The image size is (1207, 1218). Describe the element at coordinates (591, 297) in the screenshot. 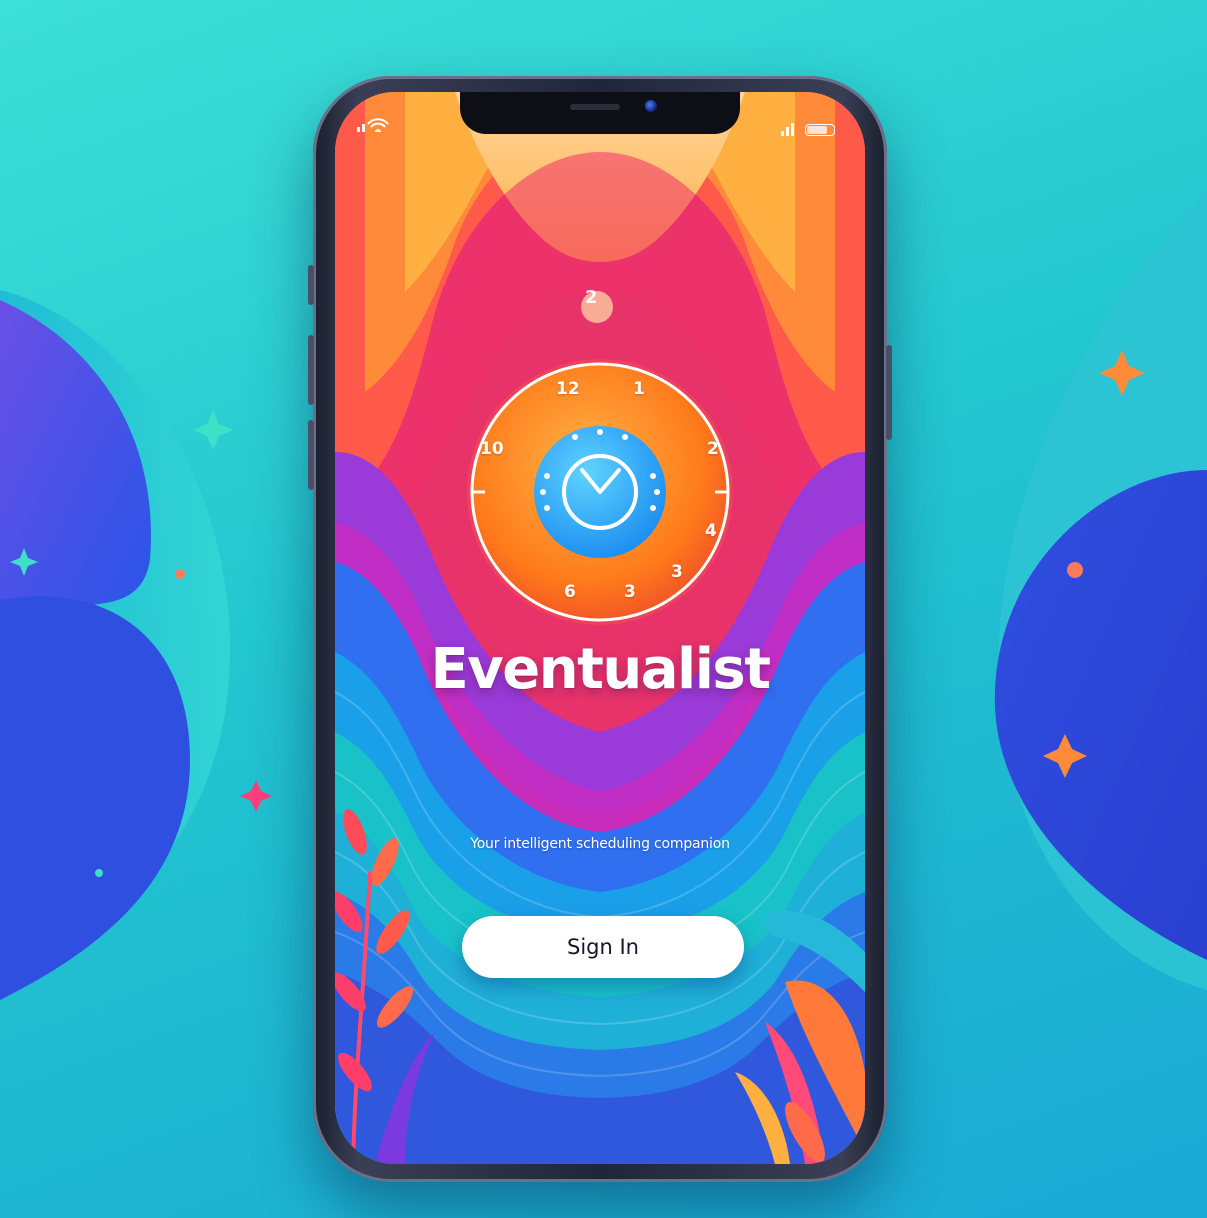

I see `floating-numeral: 2` at that location.